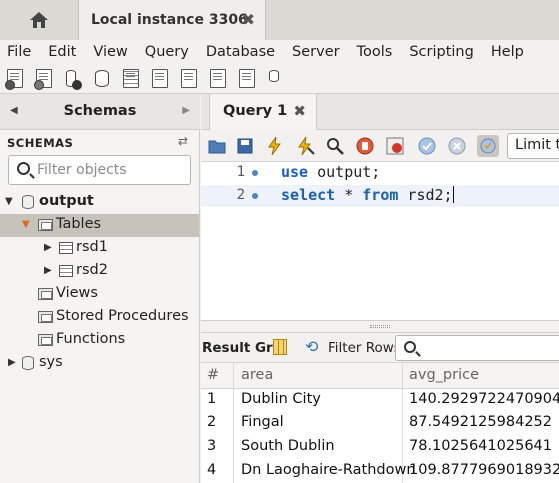 The width and height of the screenshot is (559, 483). Describe the element at coordinates (480, 422) in the screenshot. I see `cell-avg-price: 87.5492125984252` at that location.